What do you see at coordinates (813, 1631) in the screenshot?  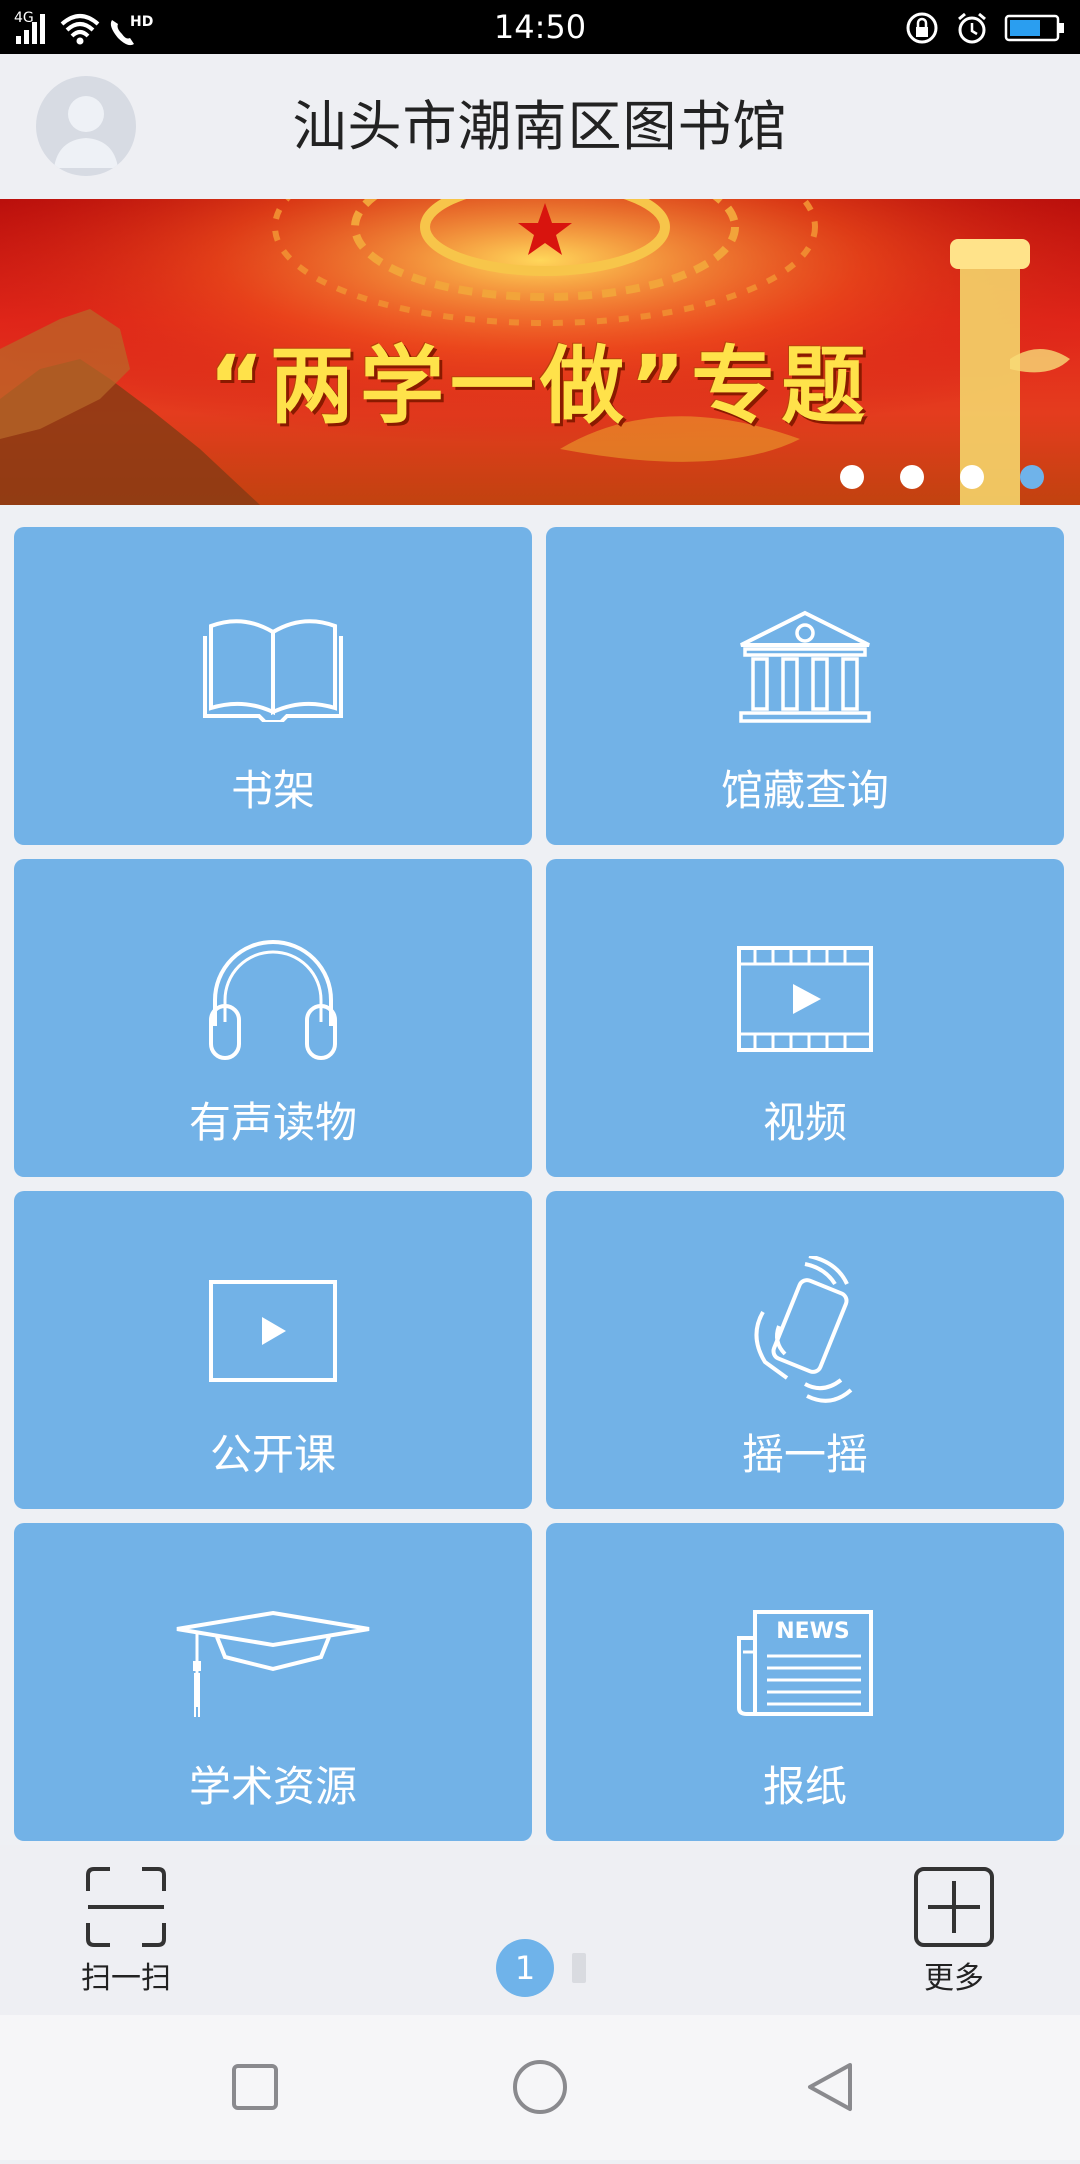 I see `news-icon-text: NEWS` at bounding box center [813, 1631].